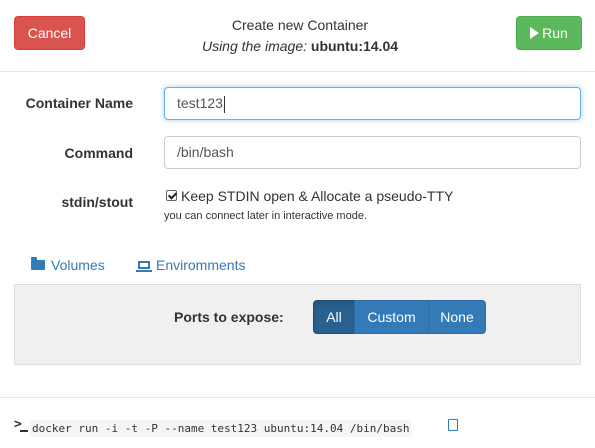 The height and width of the screenshot is (448, 595). Describe the element at coordinates (372, 103) in the screenshot. I see `container-name-input: test123` at that location.